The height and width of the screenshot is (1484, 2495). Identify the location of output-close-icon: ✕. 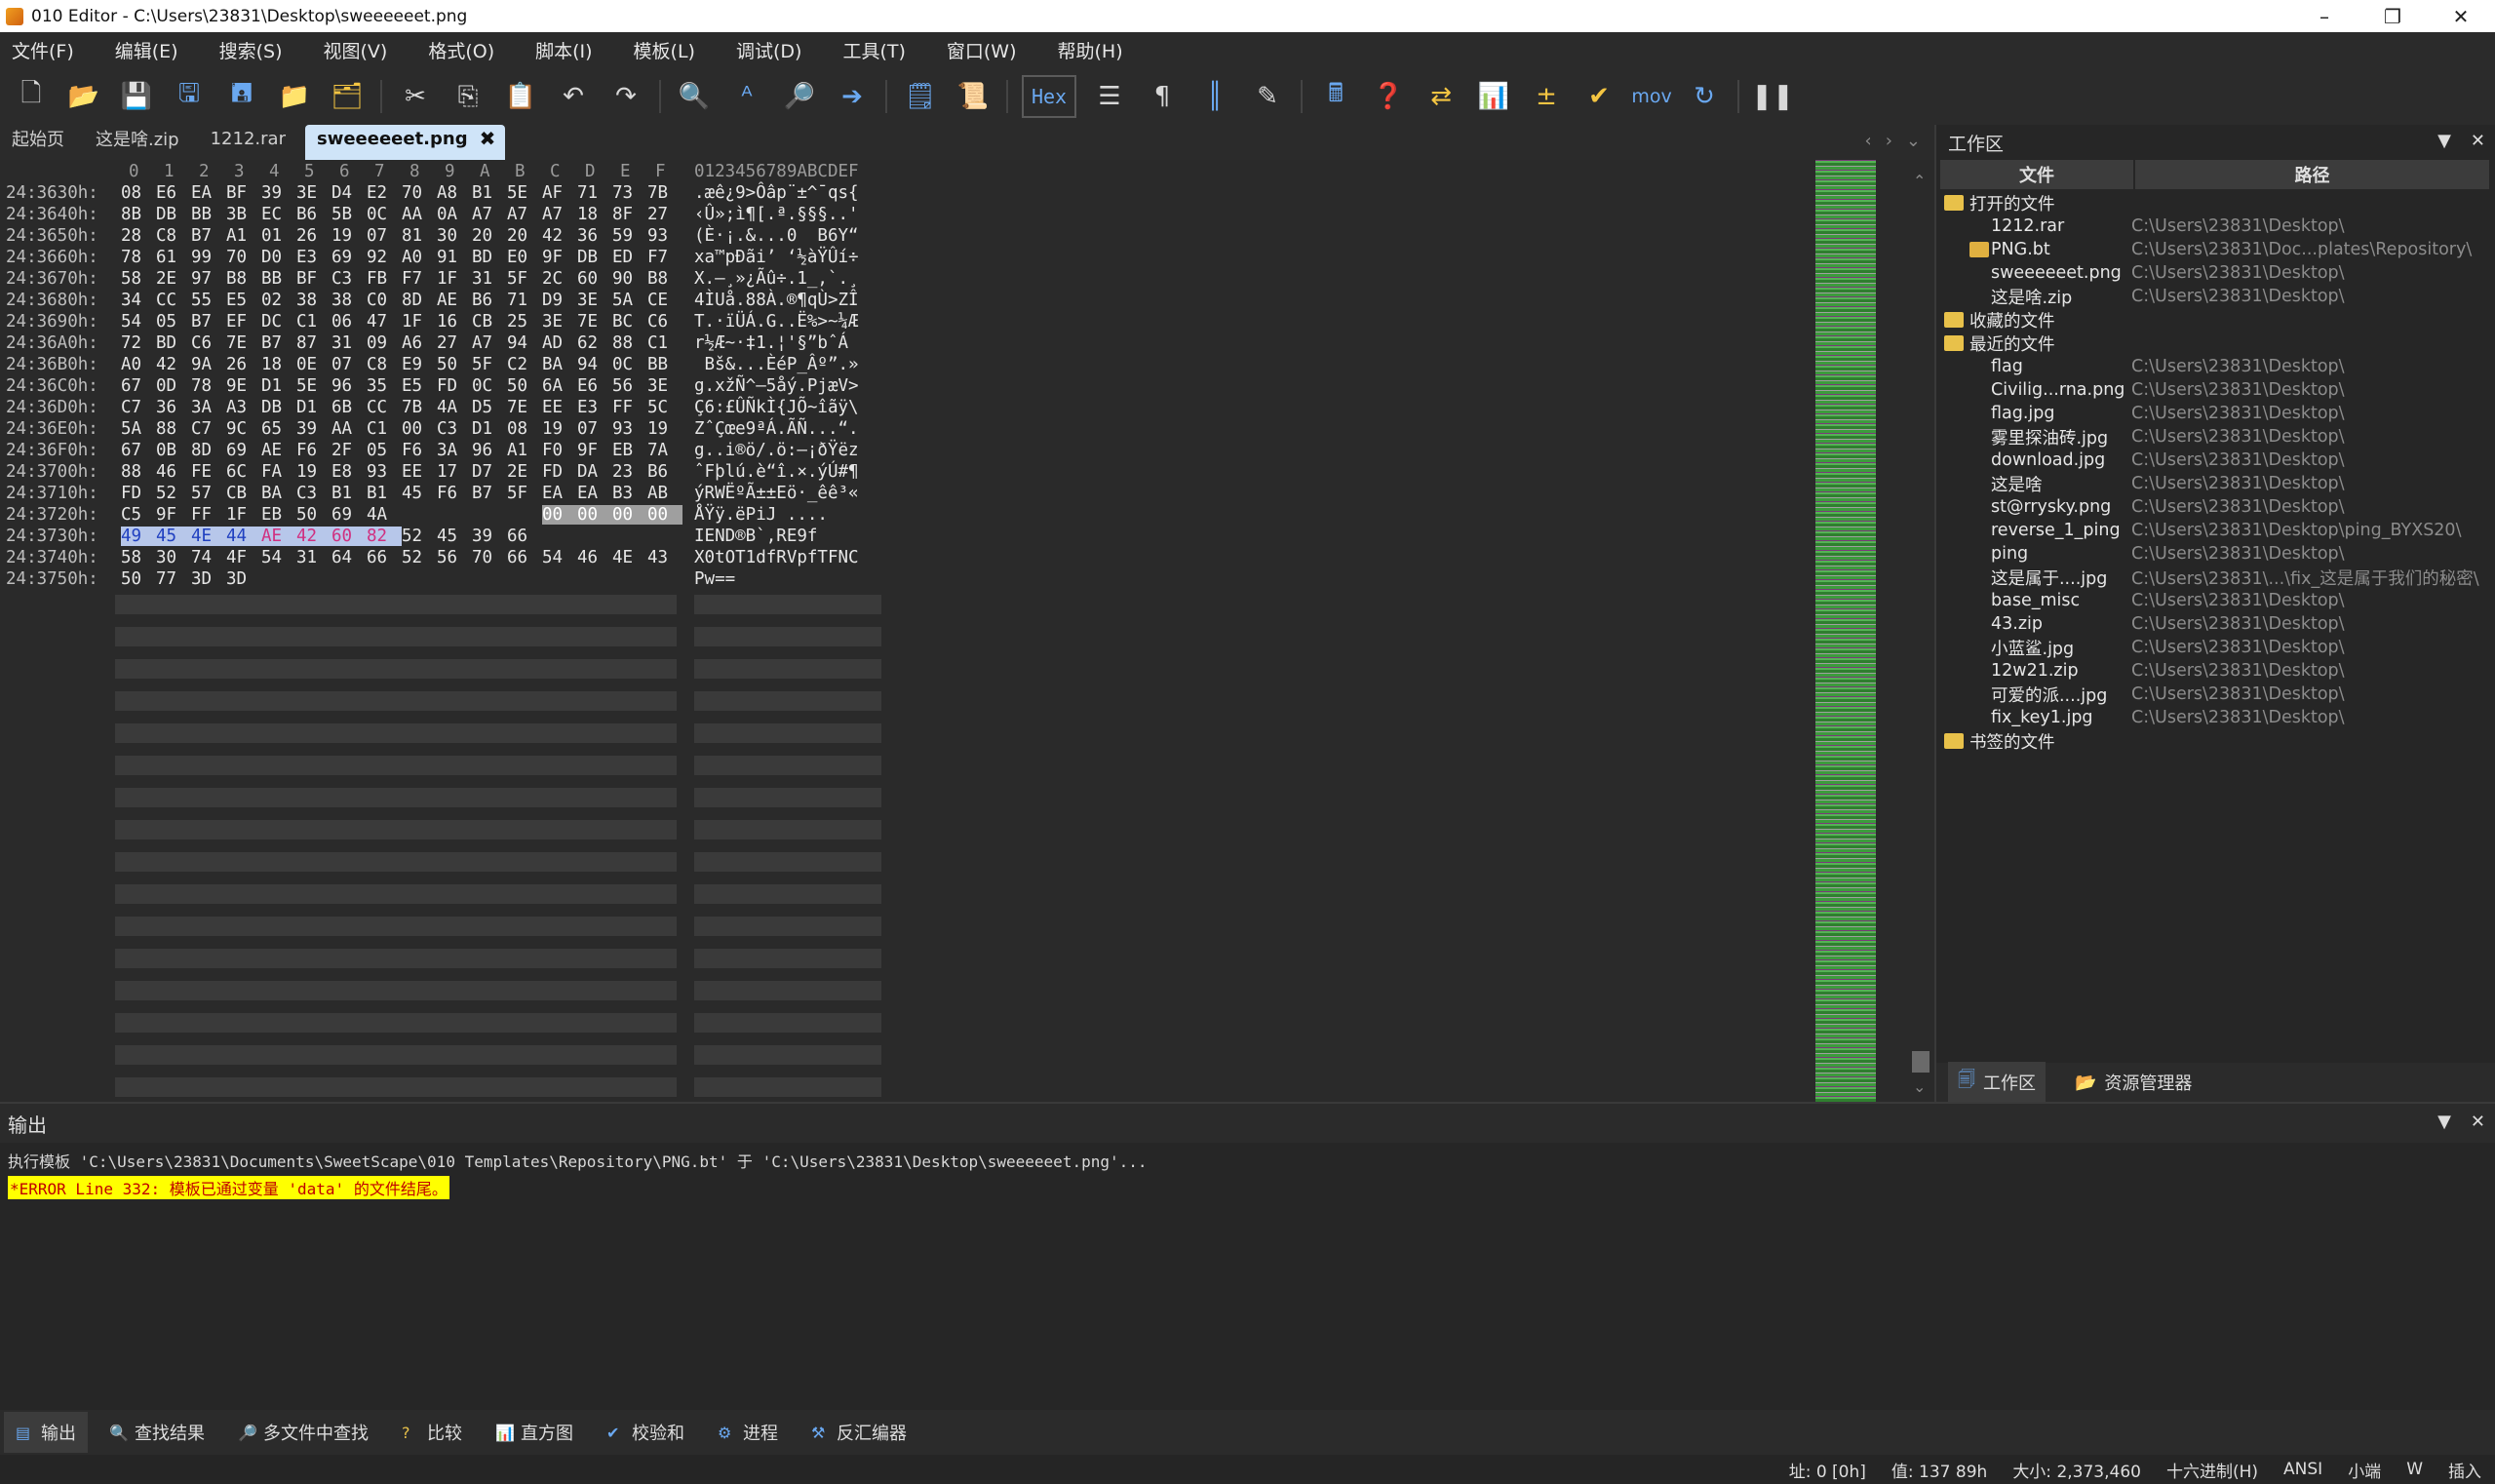
(2478, 1122).